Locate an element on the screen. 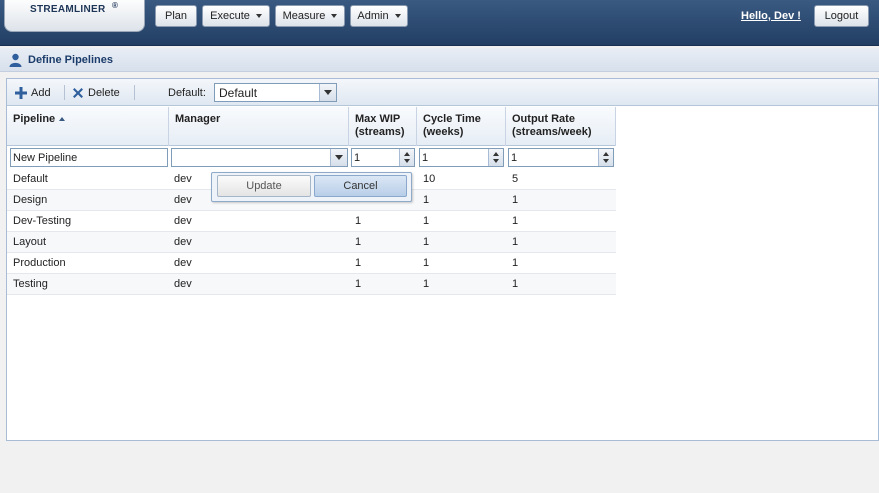 The width and height of the screenshot is (879, 493). default-pipeline-select: Default is located at coordinates (275, 92).